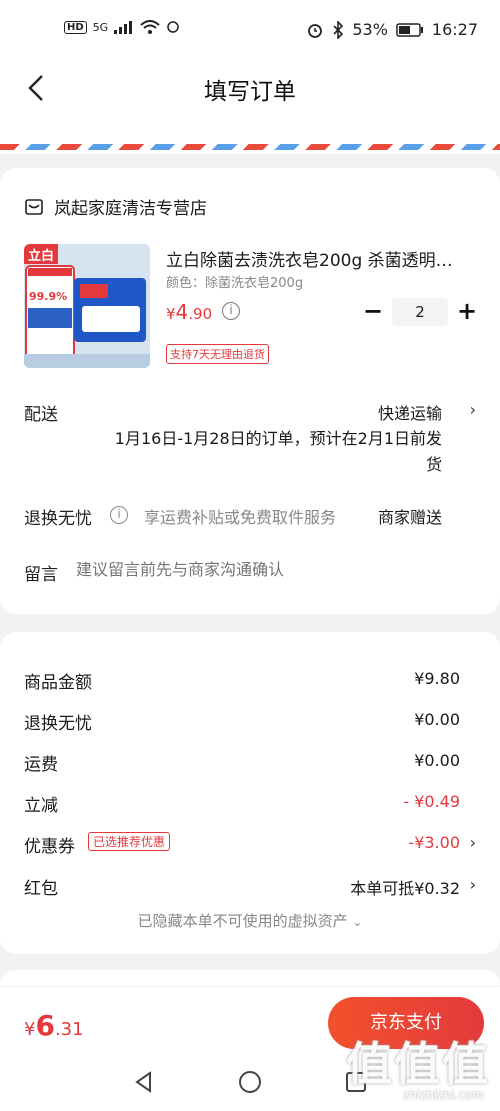 This screenshot has width=500, height=1111. I want to click on total-symbol: ¥, so click(30, 1029).